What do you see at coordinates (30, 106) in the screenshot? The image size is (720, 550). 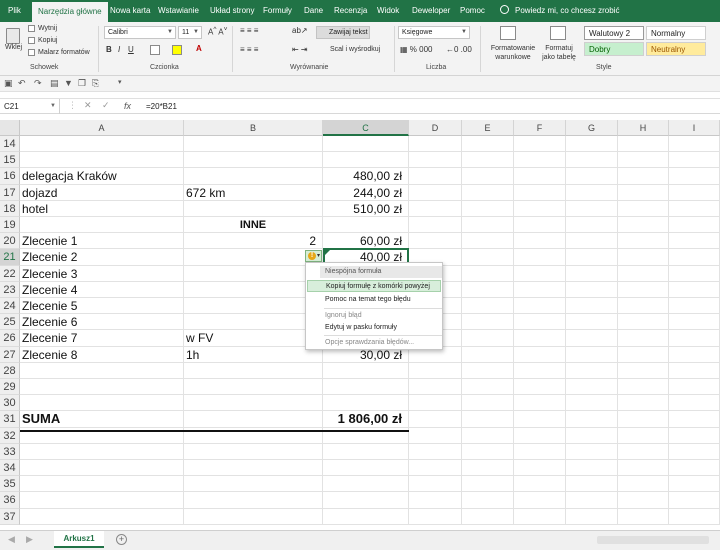 I see `name-box: C21 ▼` at bounding box center [30, 106].